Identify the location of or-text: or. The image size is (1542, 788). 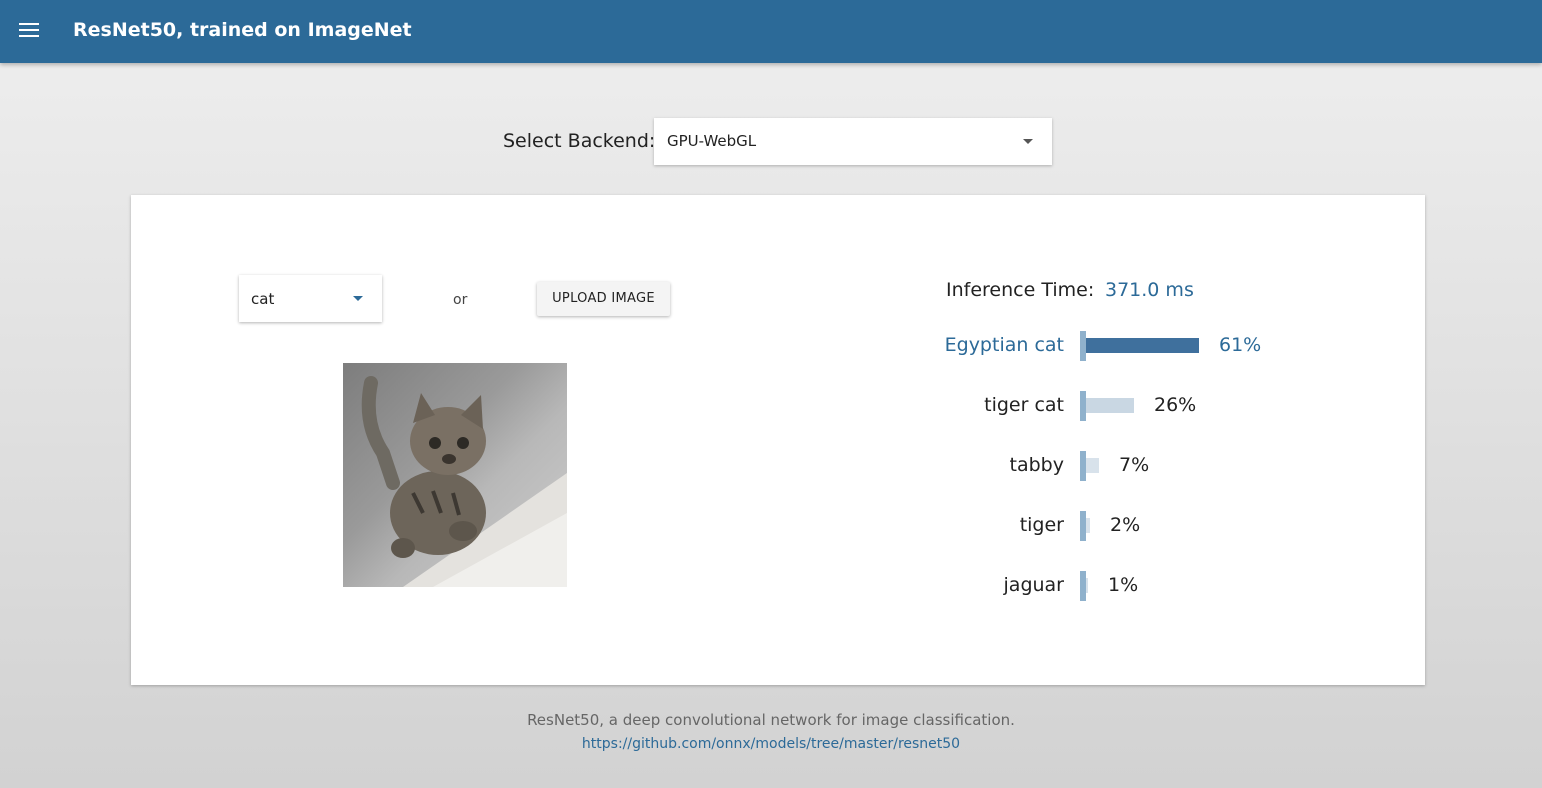
(460, 300).